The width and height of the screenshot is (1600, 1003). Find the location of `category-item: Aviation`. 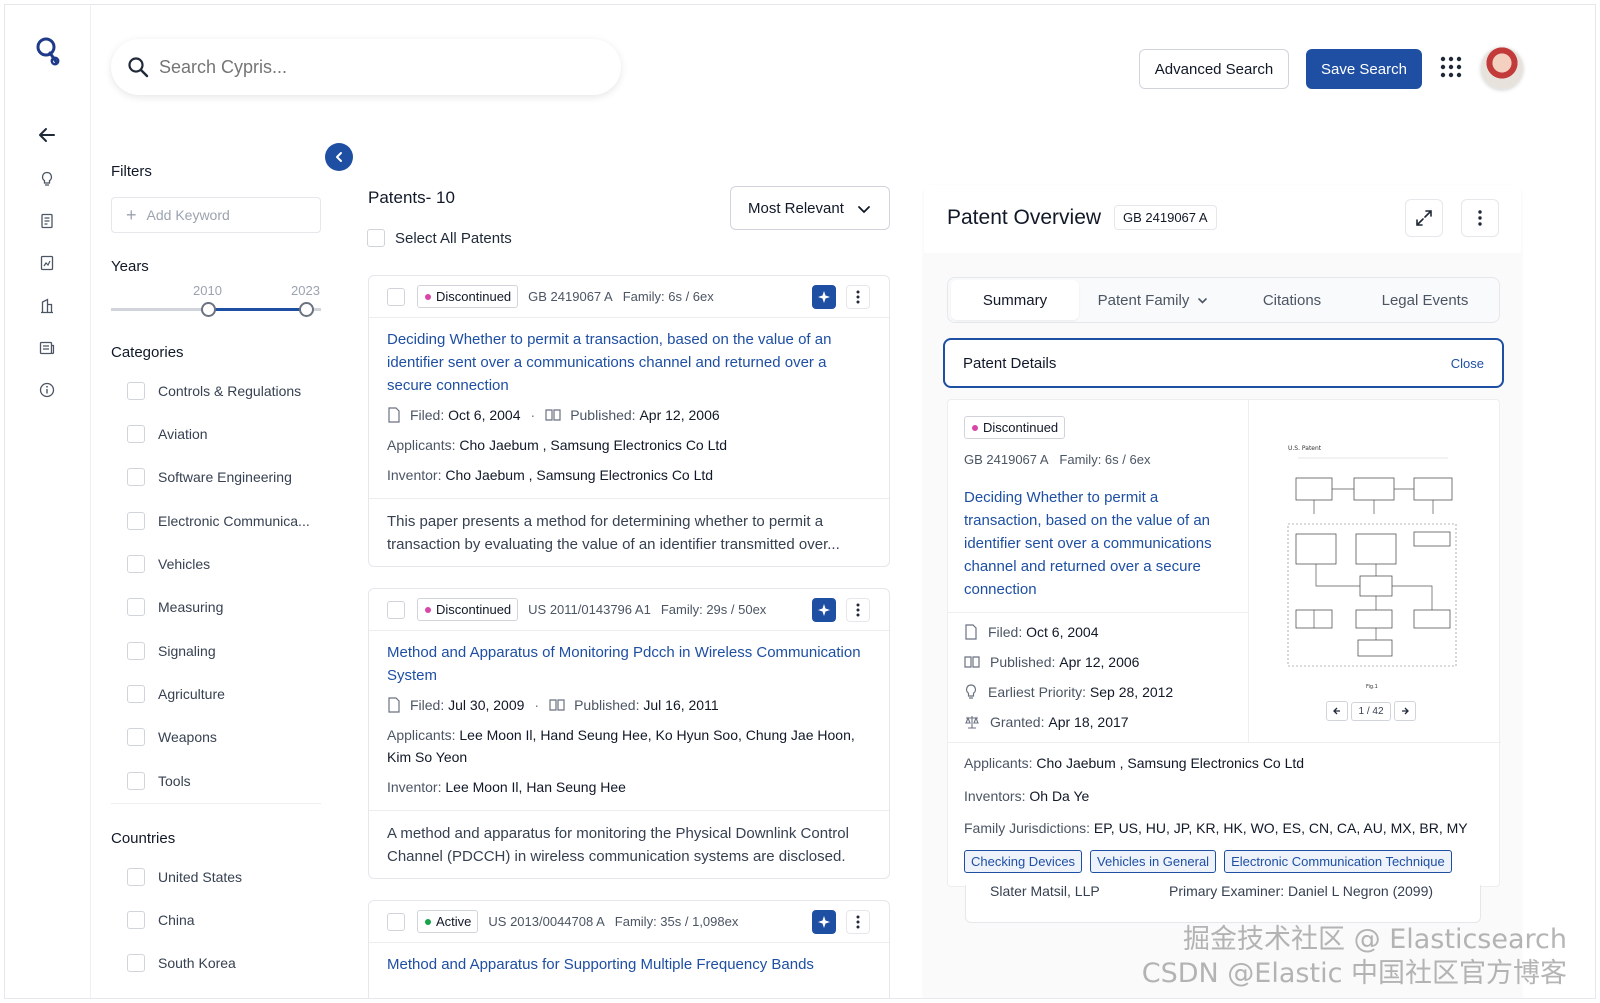

category-item: Aviation is located at coordinates (167, 434).